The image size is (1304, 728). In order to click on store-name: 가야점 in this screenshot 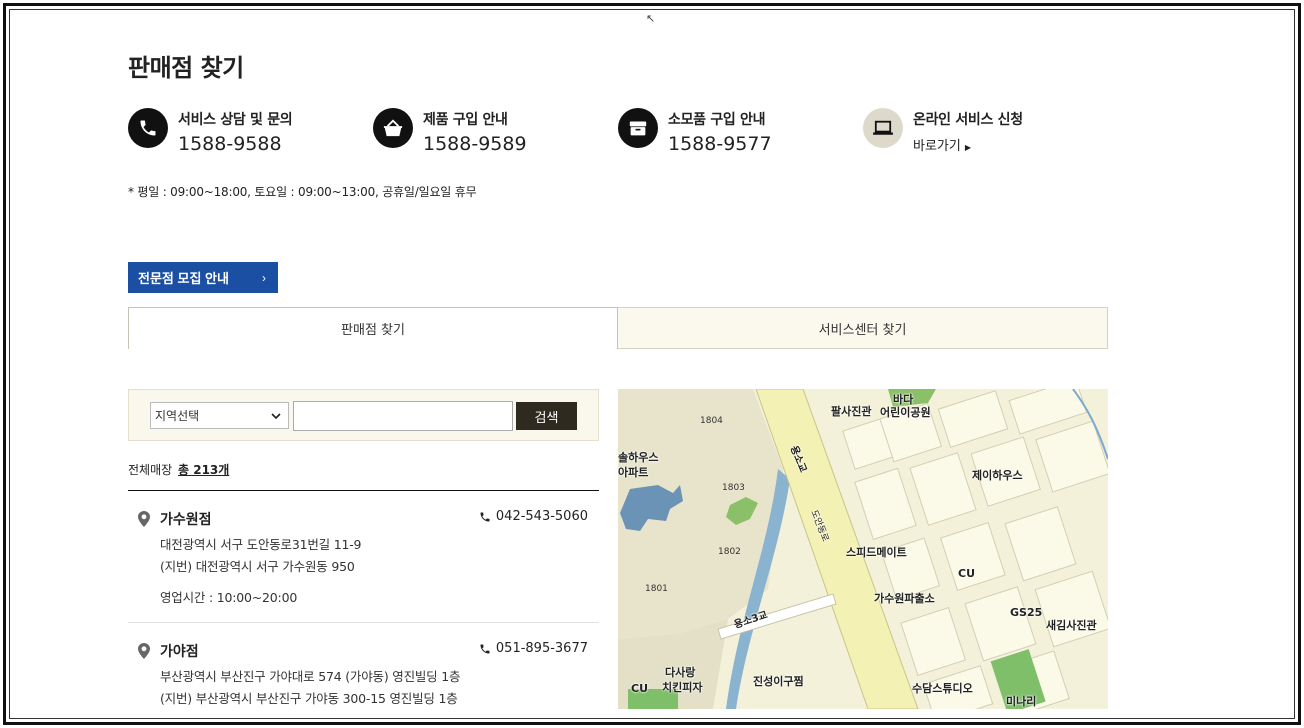, I will do `click(179, 652)`.